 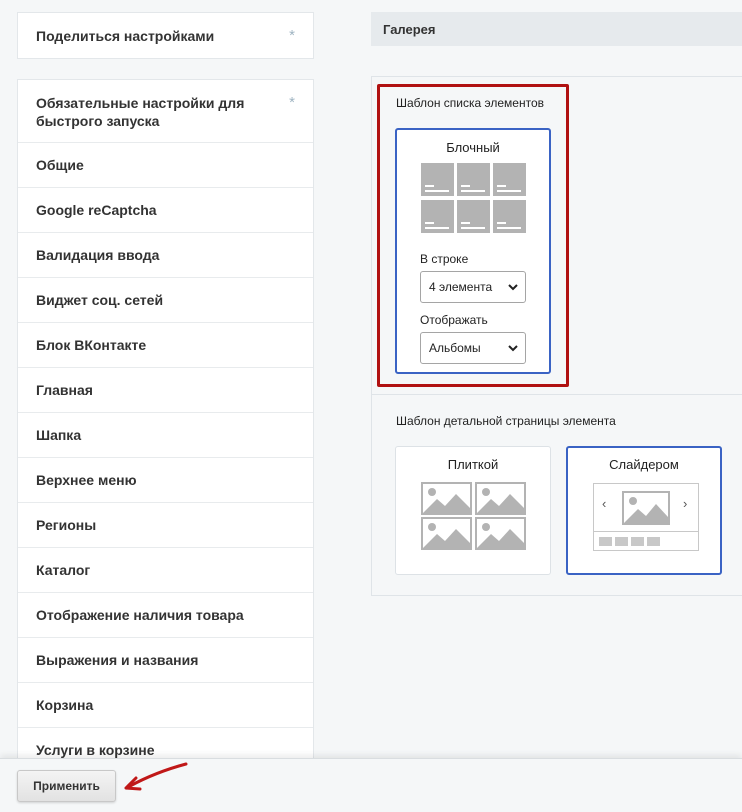 I want to click on section-title: Галерея, so click(x=556, y=29).